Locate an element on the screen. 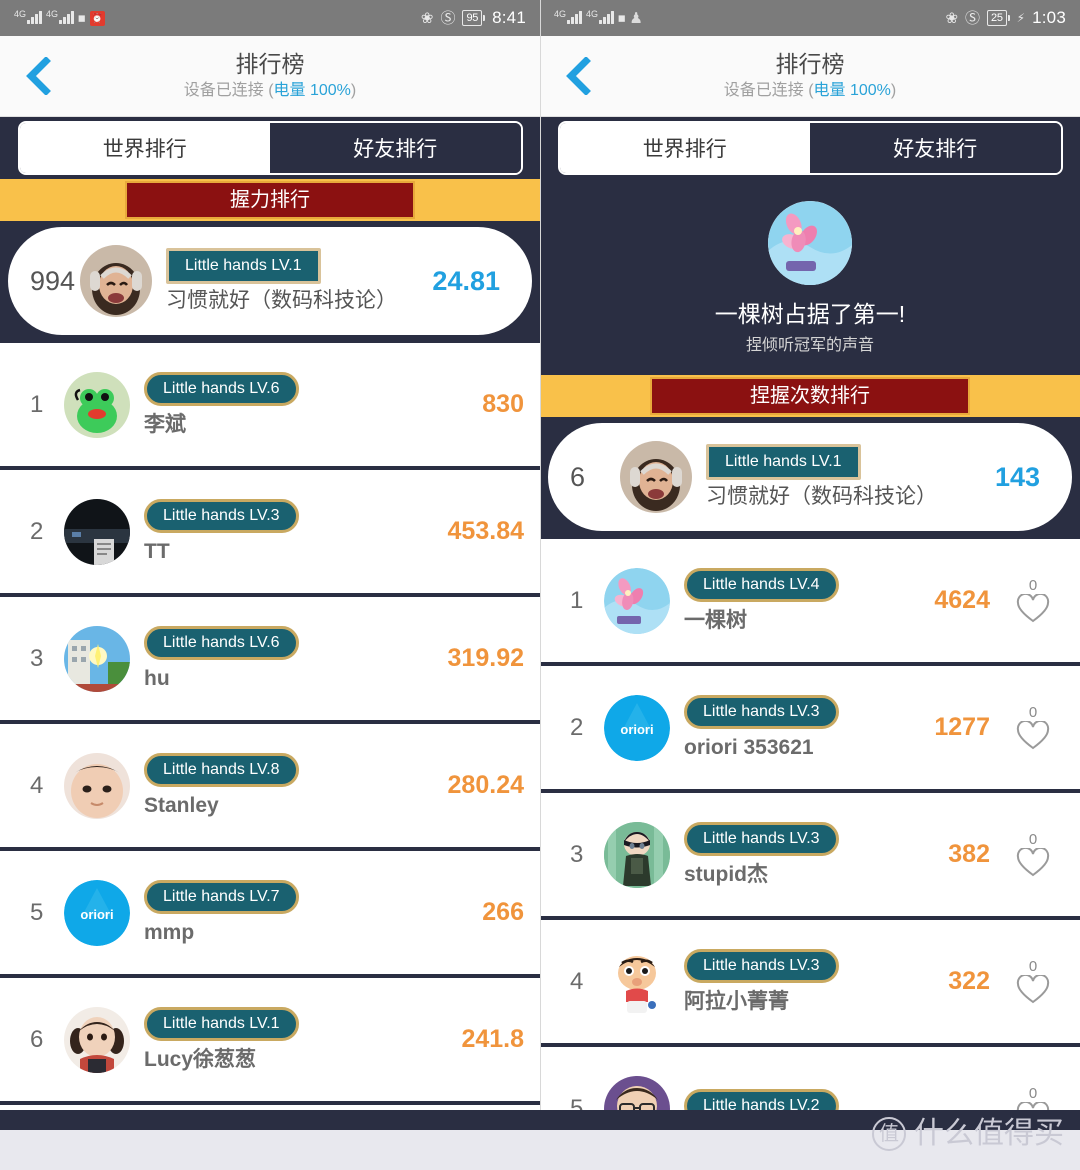 The height and width of the screenshot is (1170, 1080). champion-hero: 一棵树占据了第一! 捏倾听冠军的声音 is located at coordinates (810, 277).